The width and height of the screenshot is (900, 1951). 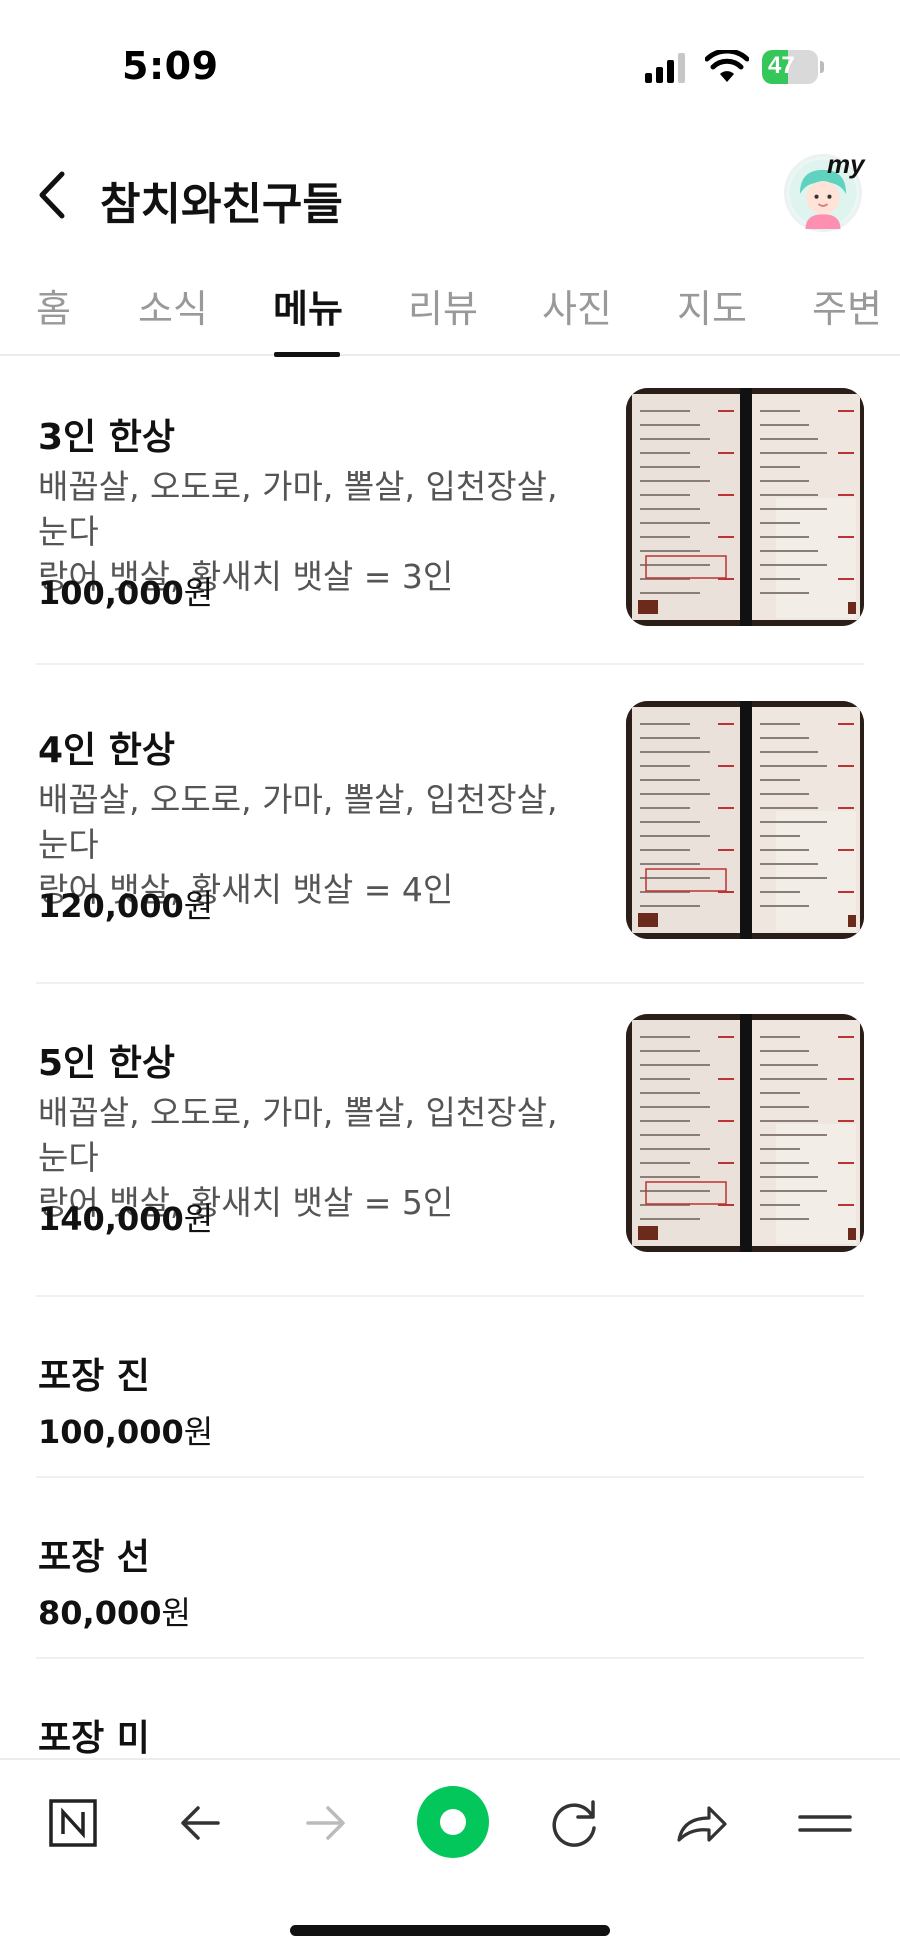 What do you see at coordinates (307, 354) in the screenshot?
I see `active-tab-indicator` at bounding box center [307, 354].